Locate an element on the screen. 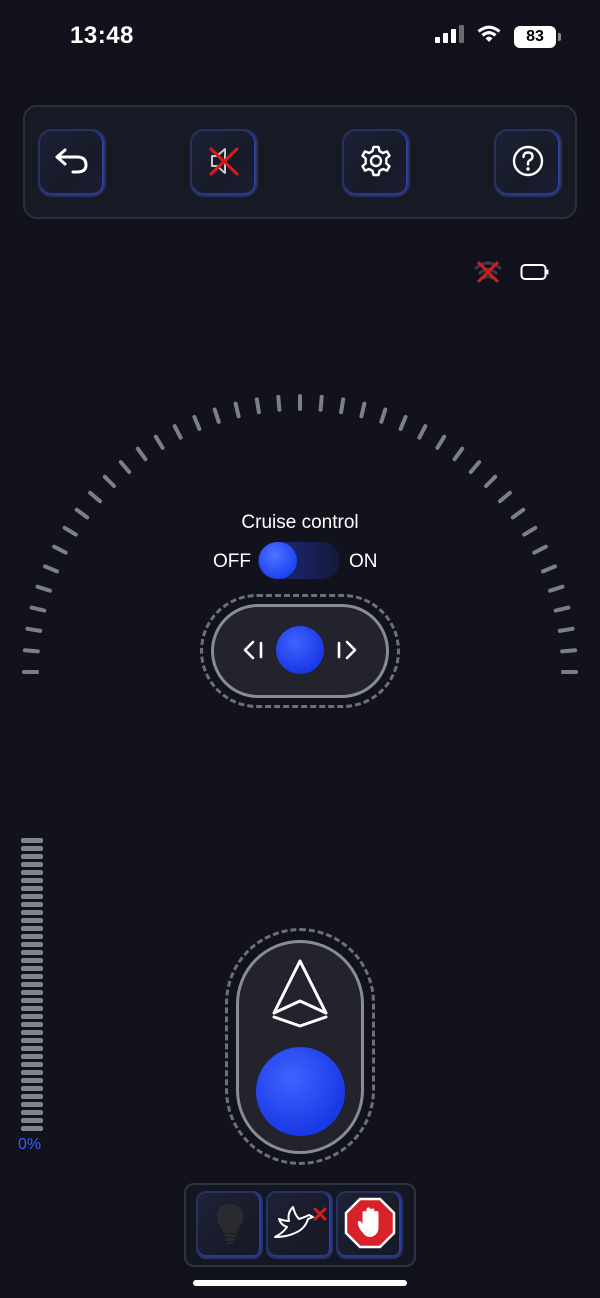  throttle-knob is located at coordinates (300, 1091).